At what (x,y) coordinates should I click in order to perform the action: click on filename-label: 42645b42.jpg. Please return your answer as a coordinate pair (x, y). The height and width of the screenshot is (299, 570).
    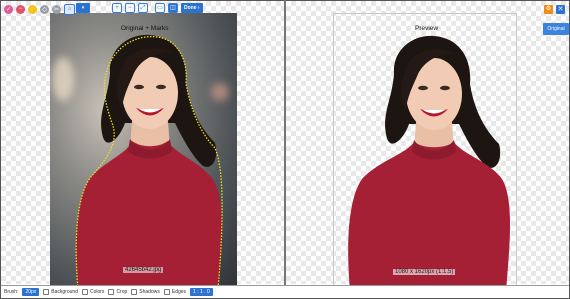
    Looking at the image, I should click on (143, 270).